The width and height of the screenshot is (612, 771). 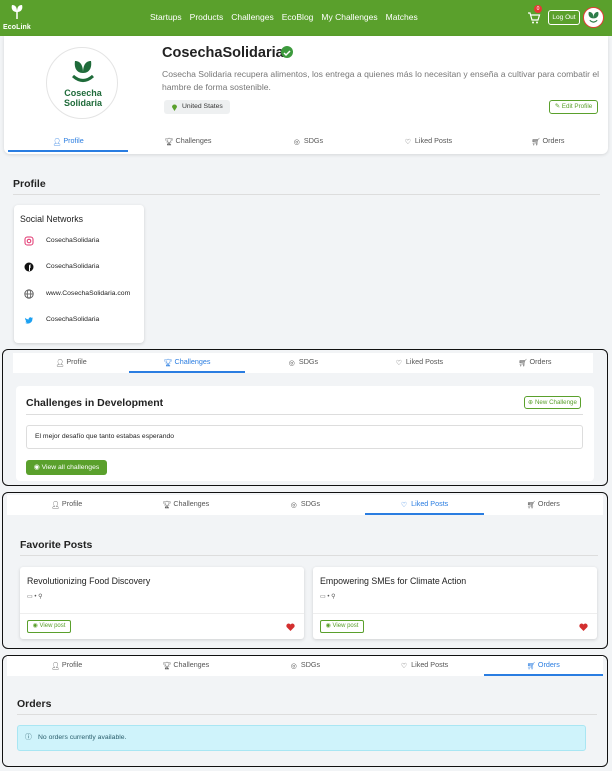 I want to click on user-avatar, so click(x=593, y=17).